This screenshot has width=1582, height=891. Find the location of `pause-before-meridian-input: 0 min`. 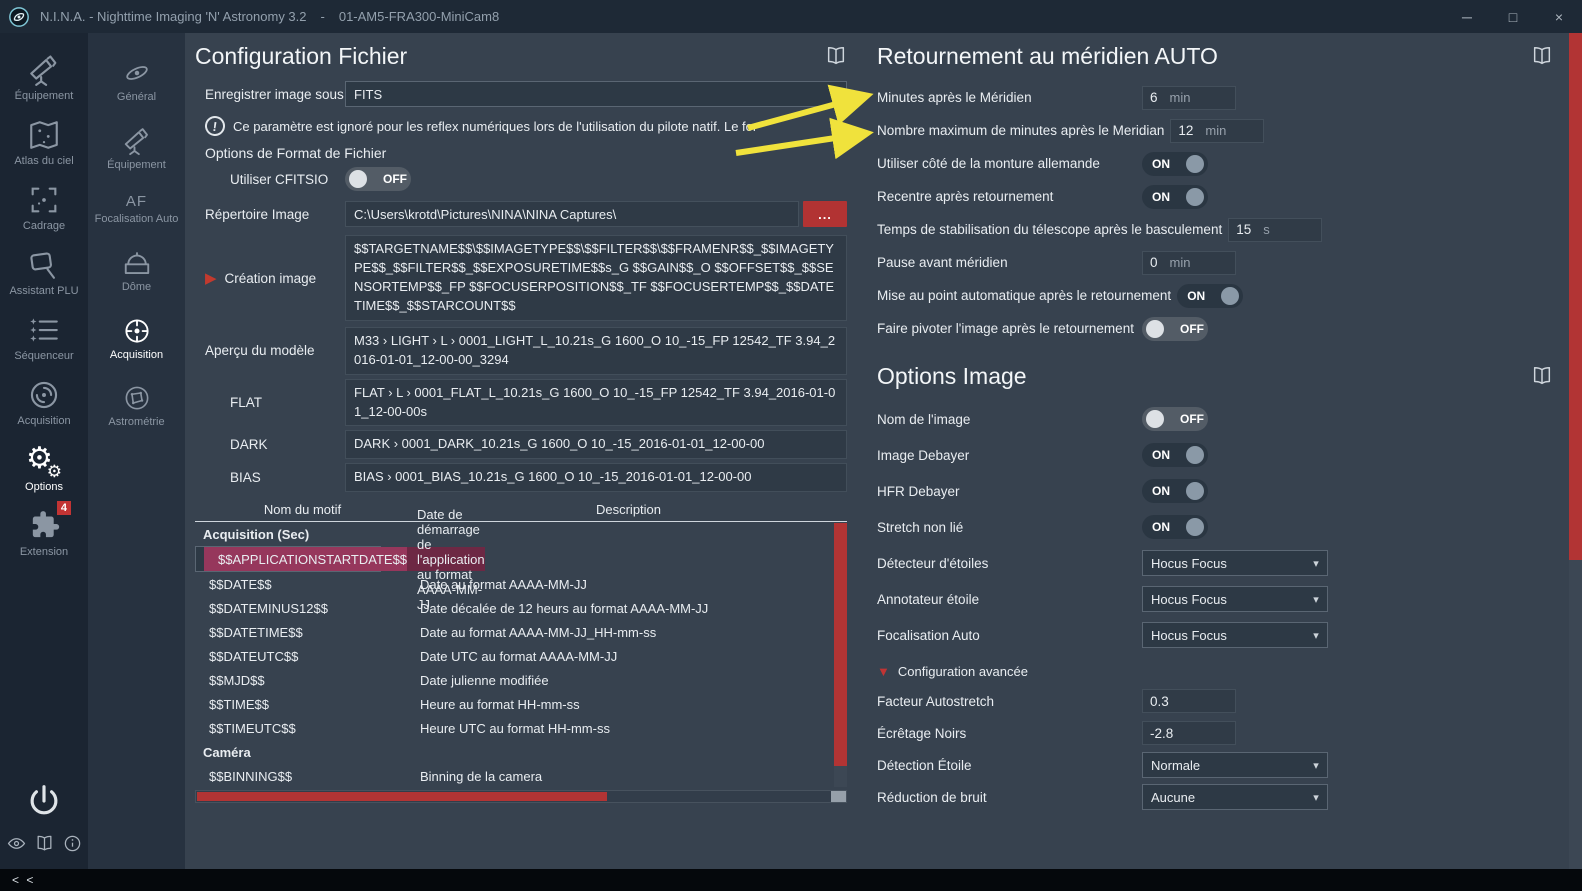

pause-before-meridian-input: 0 min is located at coordinates (1189, 262).